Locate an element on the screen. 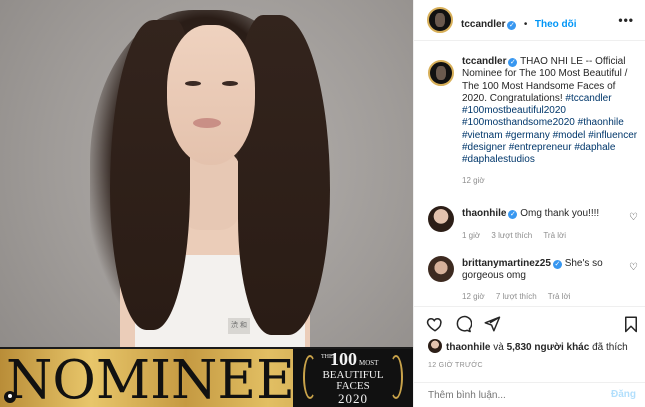  hashtag-link: #vietnam is located at coordinates (482, 135).